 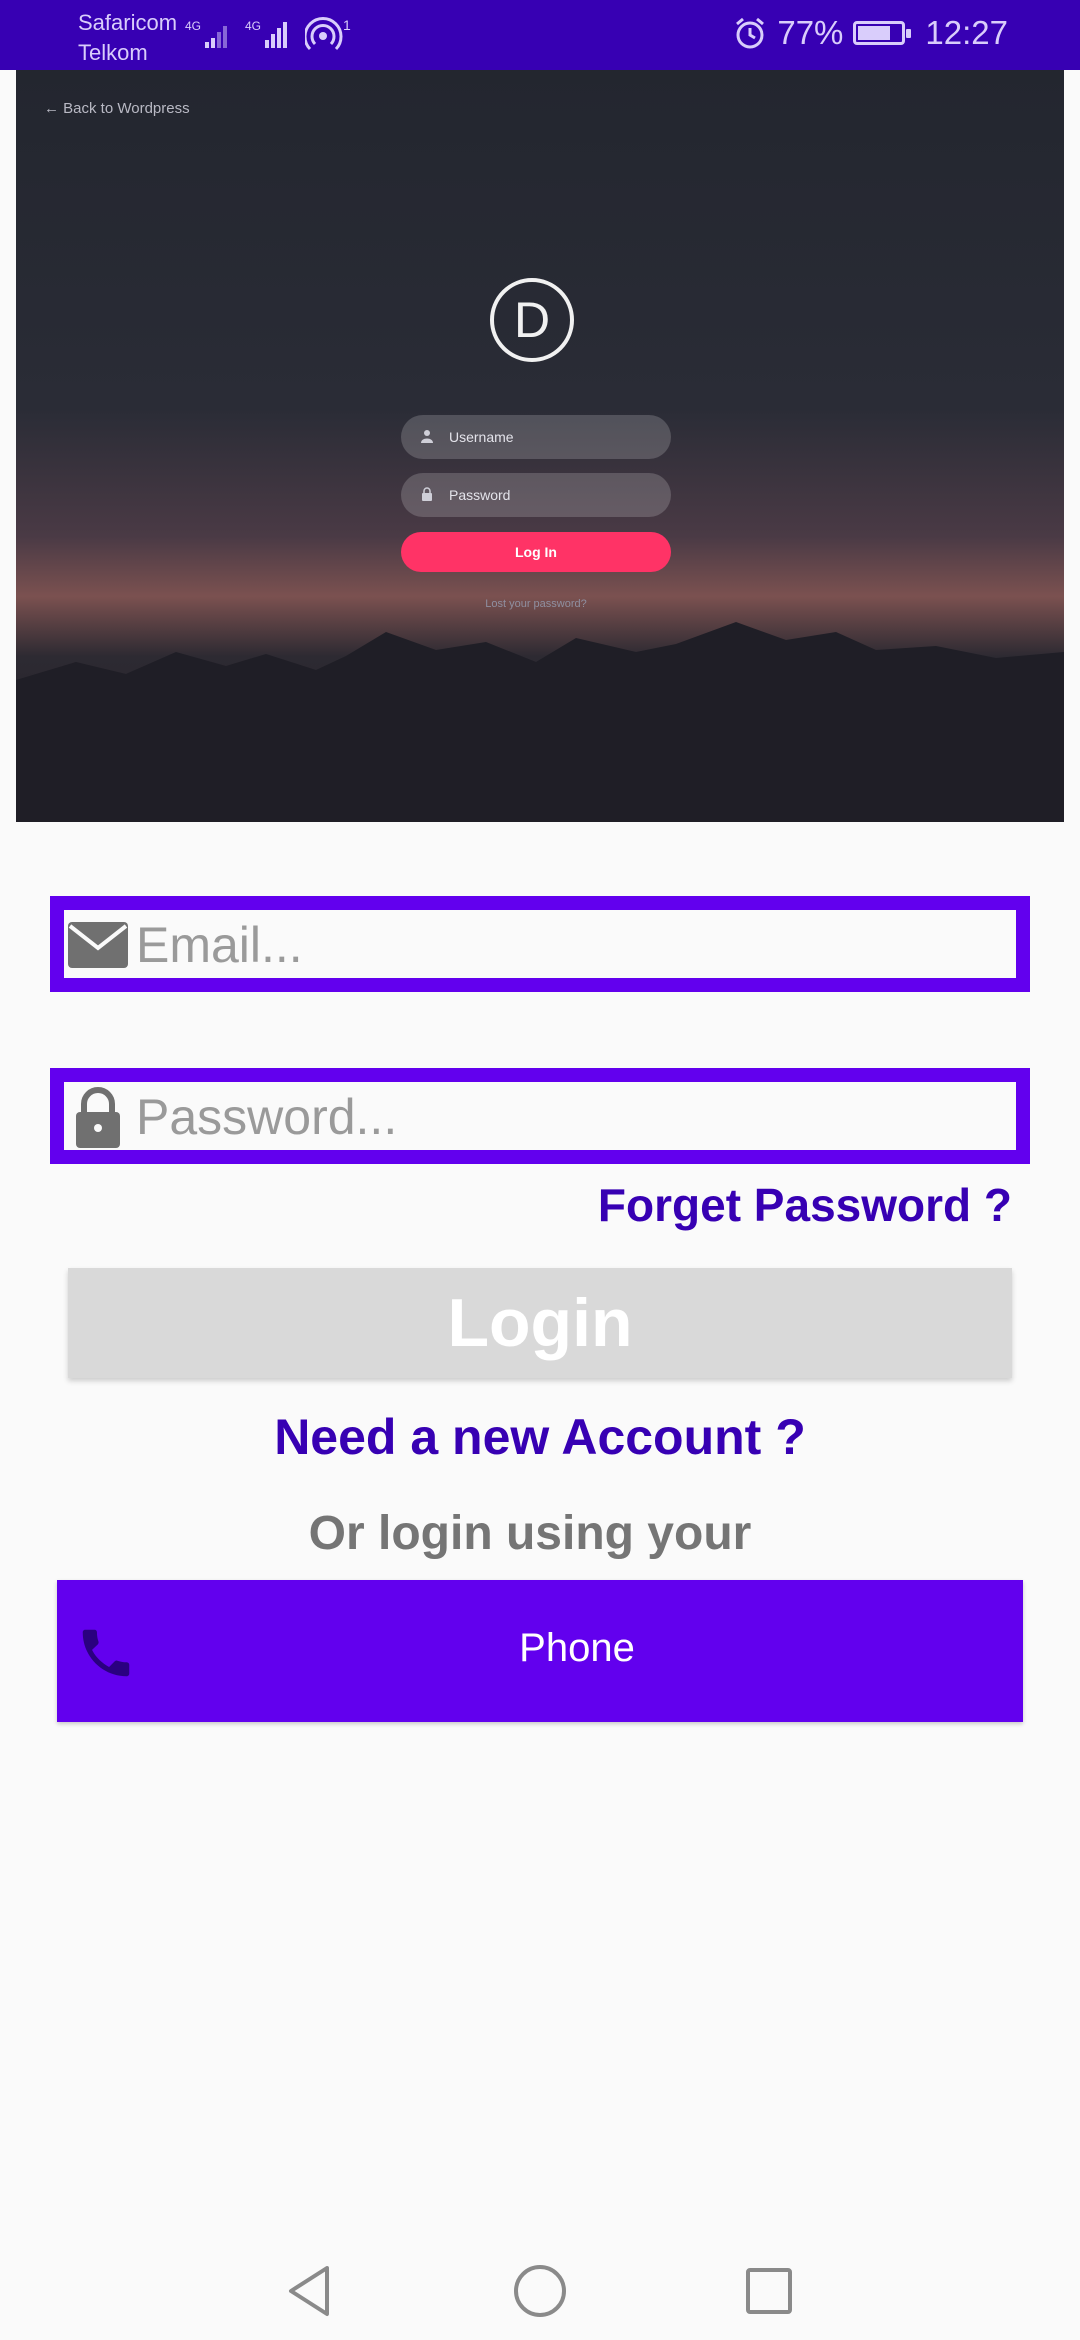 I want to click on user-icon, so click(x=427, y=436).